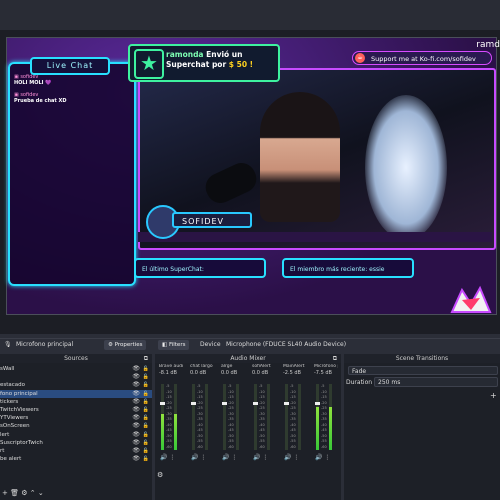 Image resolution: width=500 pixels, height=500 pixels. Describe the element at coordinates (488, 45) in the screenshot. I see `top-right-text: ramd` at that location.